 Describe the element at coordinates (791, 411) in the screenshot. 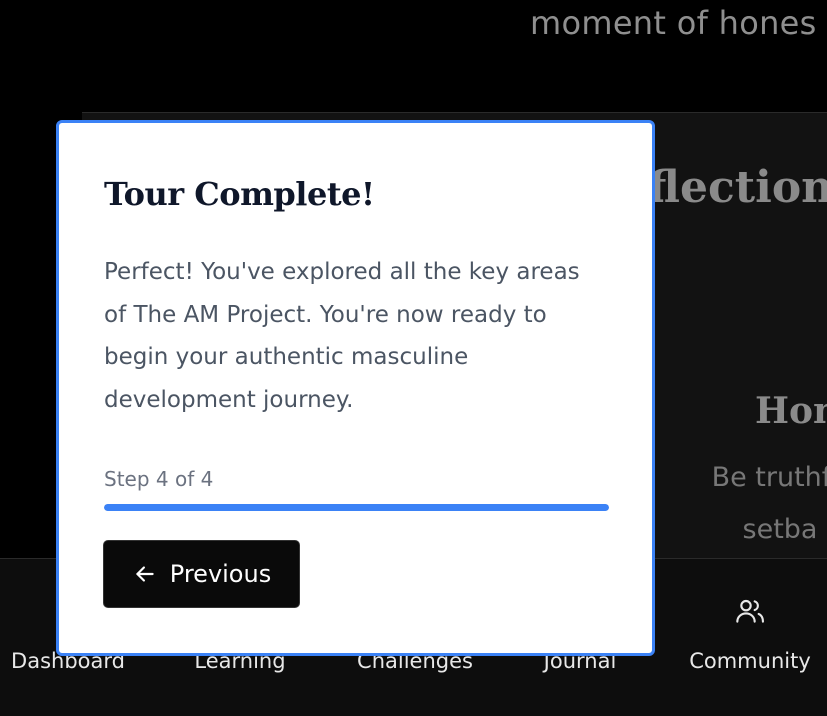

I see `background-card-heading: Hon` at that location.